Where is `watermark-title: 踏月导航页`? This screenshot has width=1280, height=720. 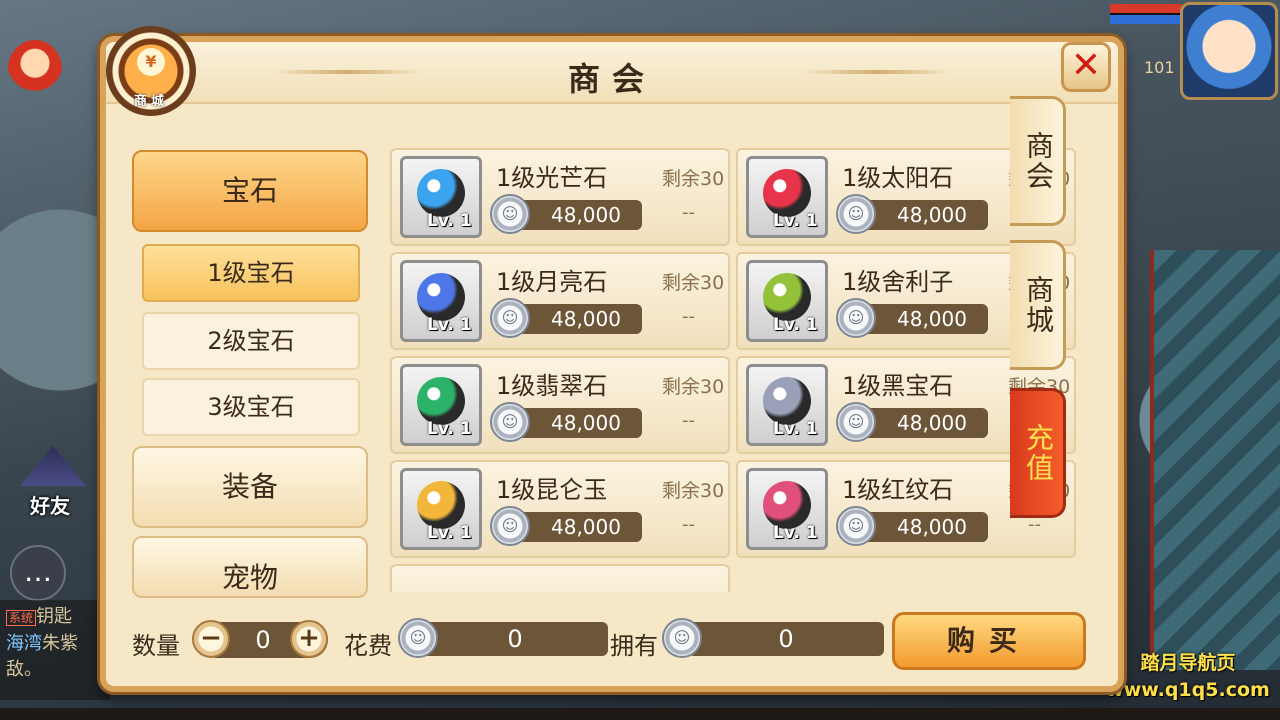 watermark-title: 踏月导航页 is located at coordinates (1188, 663).